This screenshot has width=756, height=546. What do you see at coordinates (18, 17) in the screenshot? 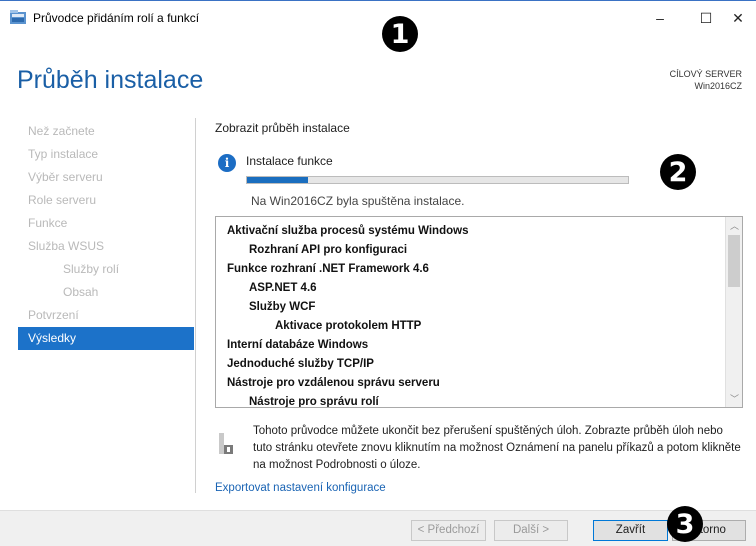
I see `server-manager-icon` at bounding box center [18, 17].